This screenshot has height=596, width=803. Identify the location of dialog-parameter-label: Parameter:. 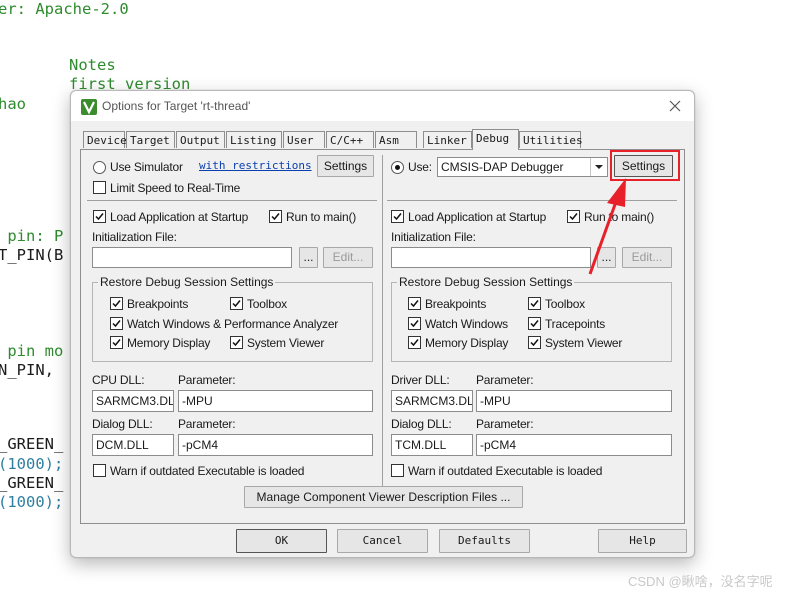
(207, 424).